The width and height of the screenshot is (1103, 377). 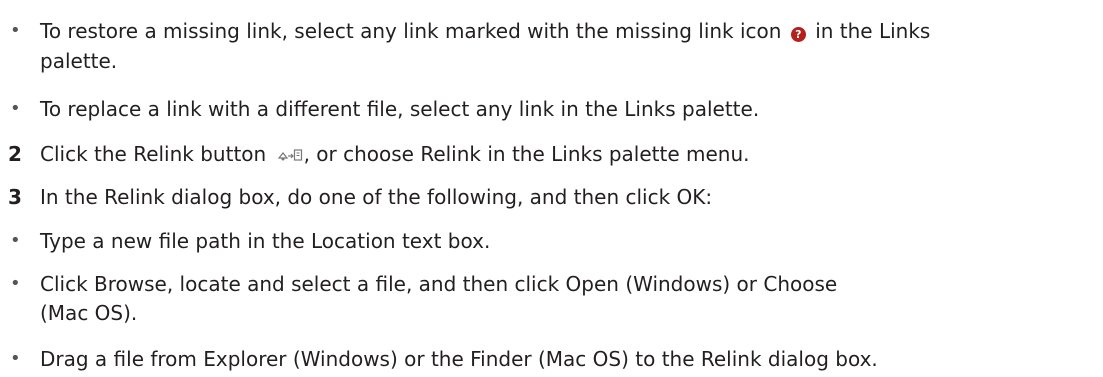 What do you see at coordinates (290, 155) in the screenshot?
I see `relink-icon` at bounding box center [290, 155].